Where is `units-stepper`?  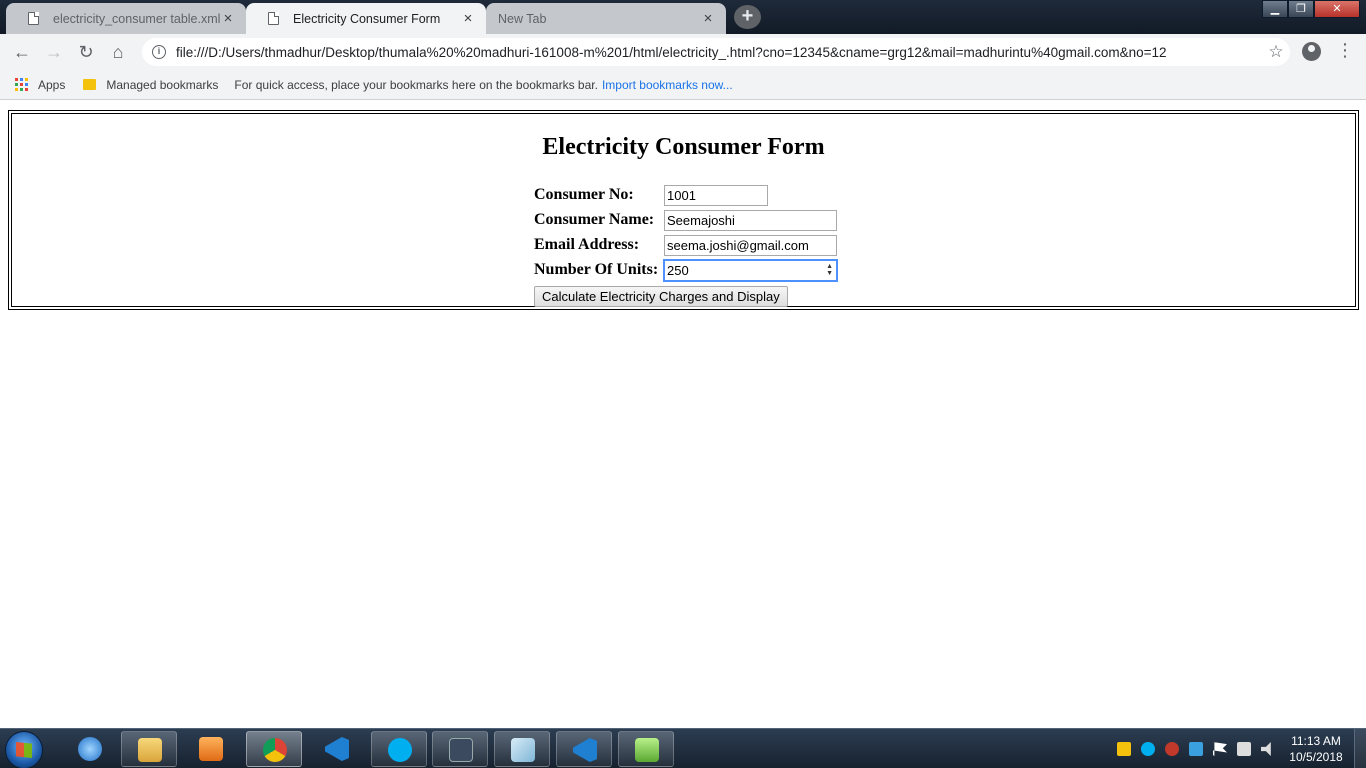
units-stepper is located at coordinates (750, 270).